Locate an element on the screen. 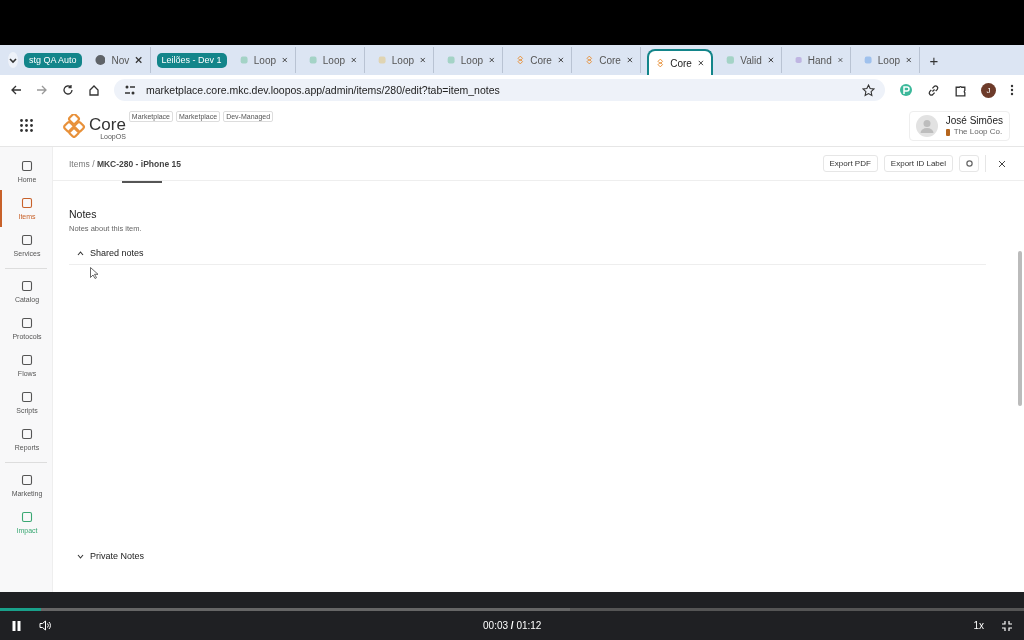  tab-title: Hand is located at coordinates (819, 60).